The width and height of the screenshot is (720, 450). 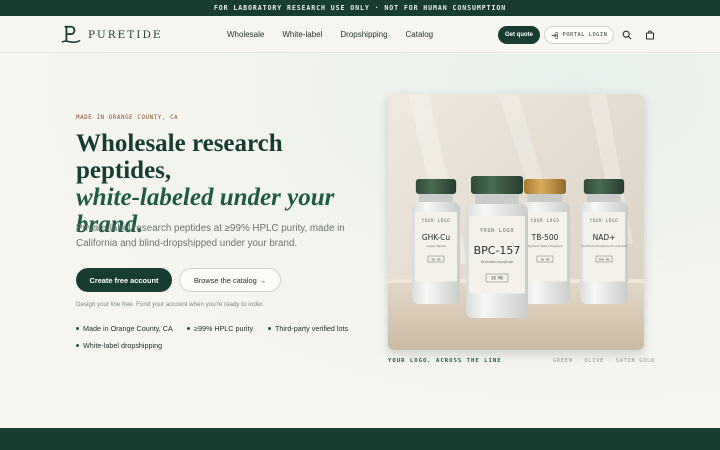 I want to click on feature-item: Third-party verified lots, so click(x=308, y=328).